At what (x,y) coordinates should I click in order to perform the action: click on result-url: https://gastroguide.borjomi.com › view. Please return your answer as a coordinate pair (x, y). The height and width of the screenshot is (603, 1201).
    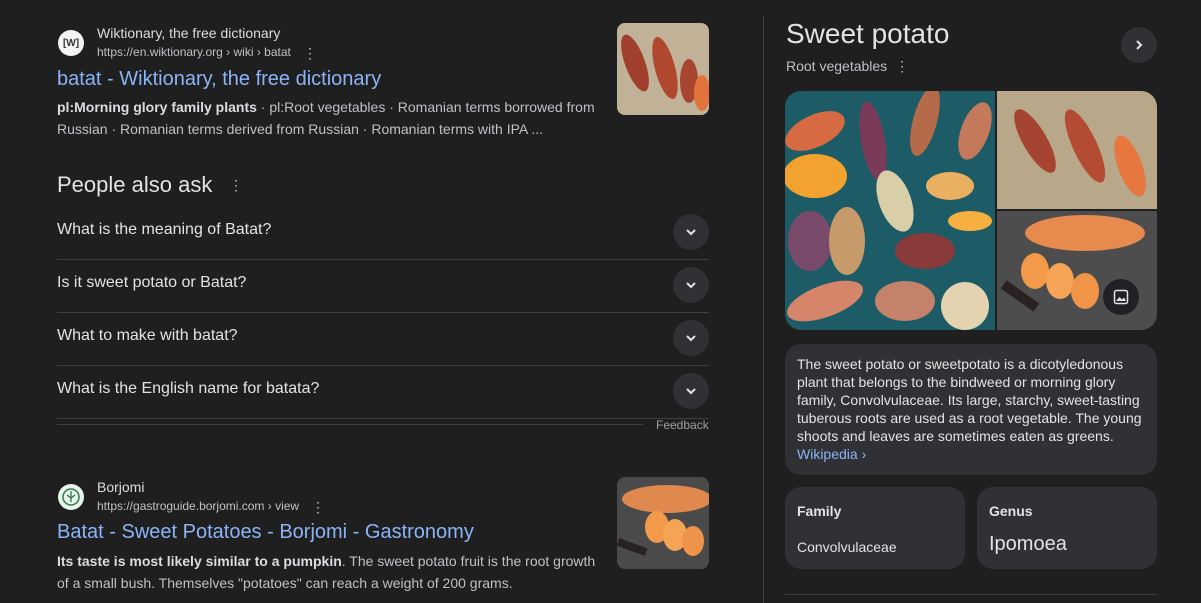
    Looking at the image, I should click on (198, 506).